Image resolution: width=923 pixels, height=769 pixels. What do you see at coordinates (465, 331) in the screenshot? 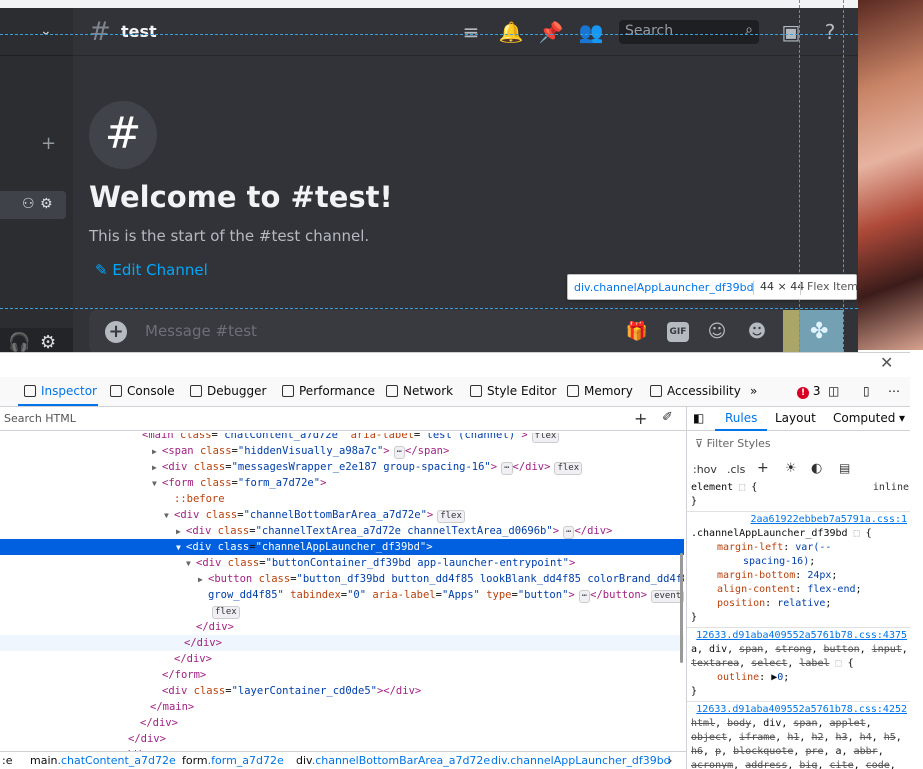
I see `message-composer: + Message #test 🎁 GIF ☺ ☻` at bounding box center [465, 331].